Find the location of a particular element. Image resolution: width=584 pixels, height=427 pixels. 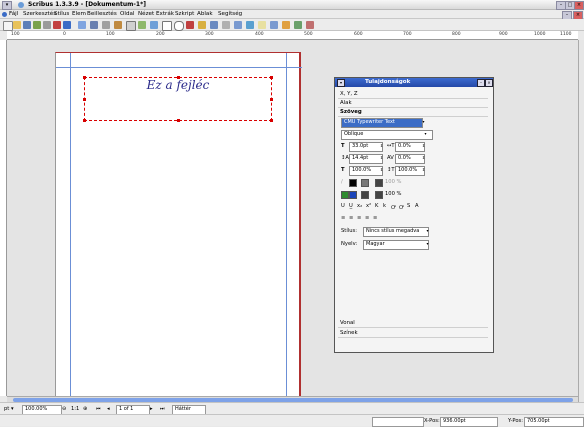

scale-spinner: ⇕ is located at coordinates (423, 146).